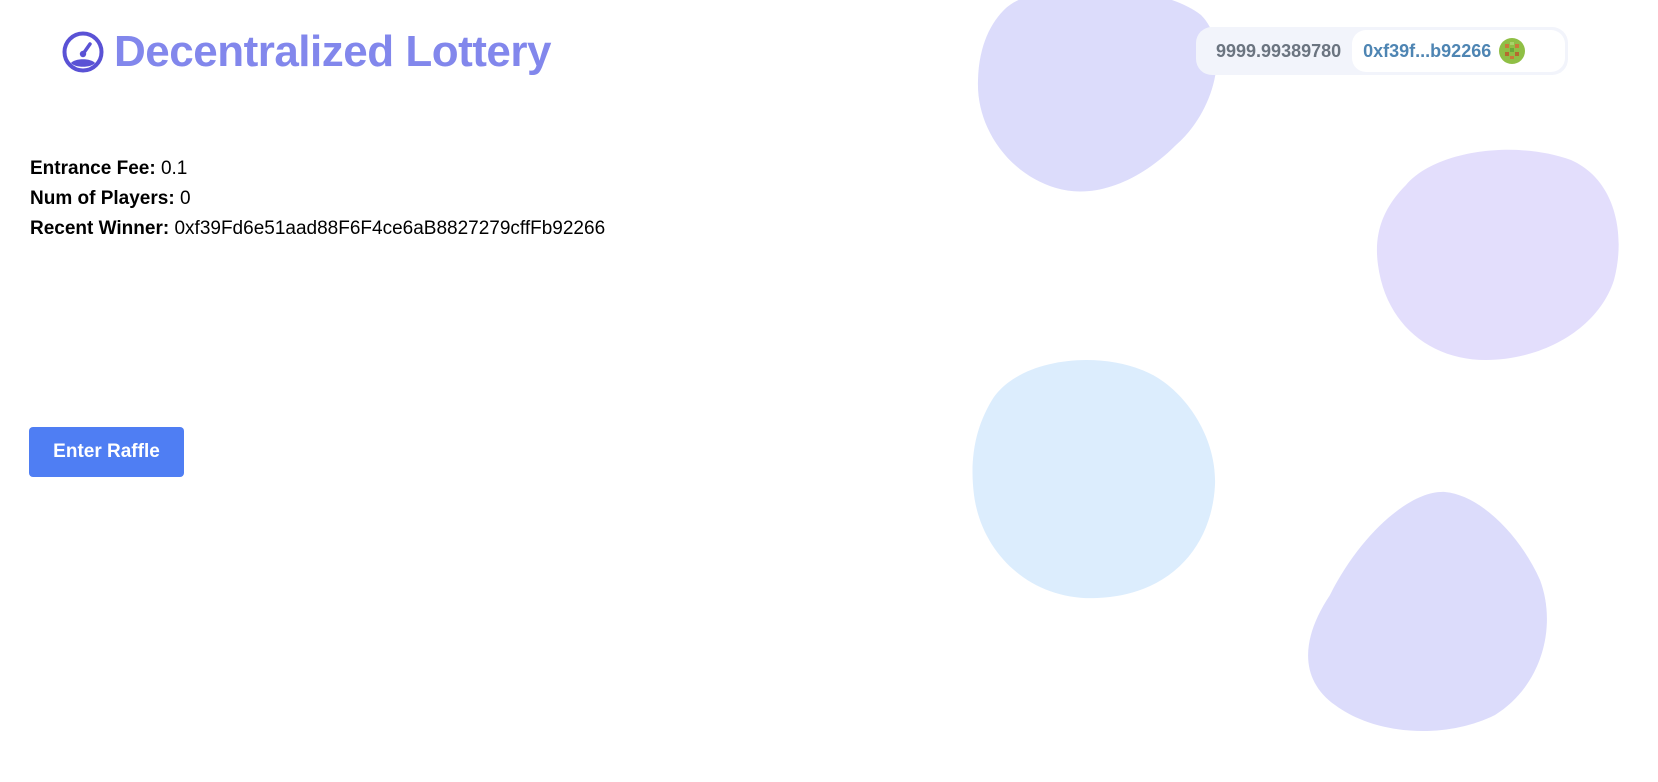  What do you see at coordinates (106, 452) in the screenshot?
I see `enter-raffle-button: Enter Raffle` at bounding box center [106, 452].